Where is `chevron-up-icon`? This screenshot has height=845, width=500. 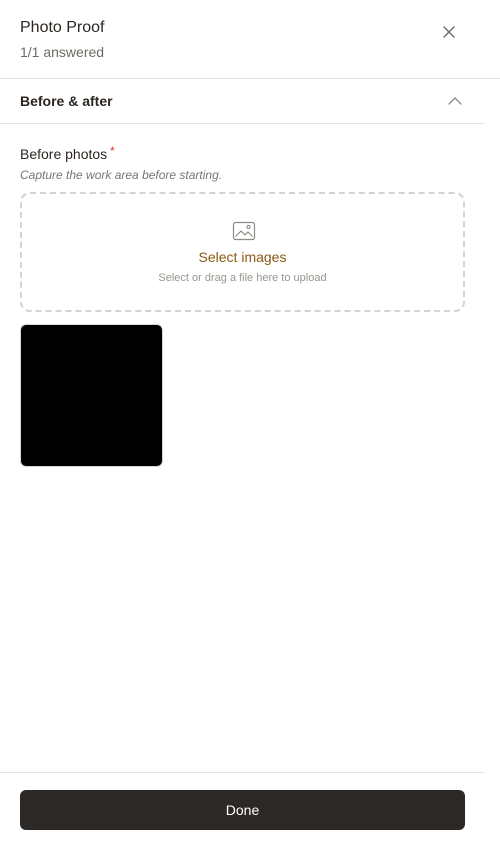
chevron-up-icon is located at coordinates (455, 101).